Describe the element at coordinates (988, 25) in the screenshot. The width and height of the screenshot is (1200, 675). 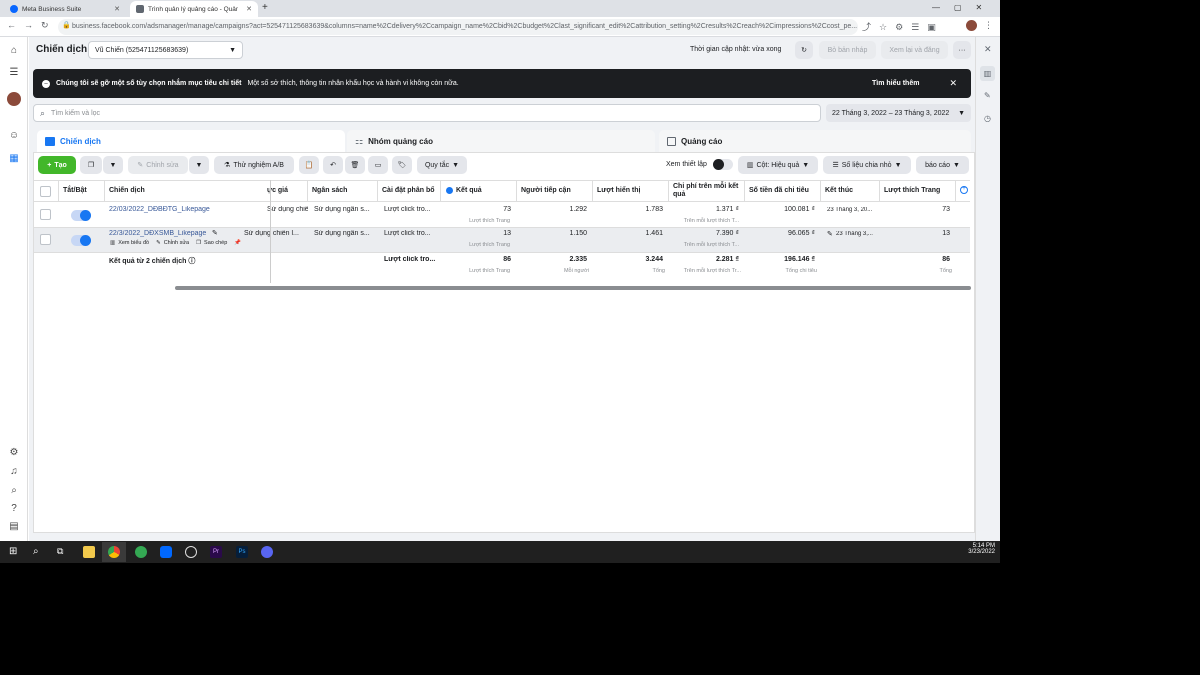
I see `browser-menu-icon: ⋮` at that location.